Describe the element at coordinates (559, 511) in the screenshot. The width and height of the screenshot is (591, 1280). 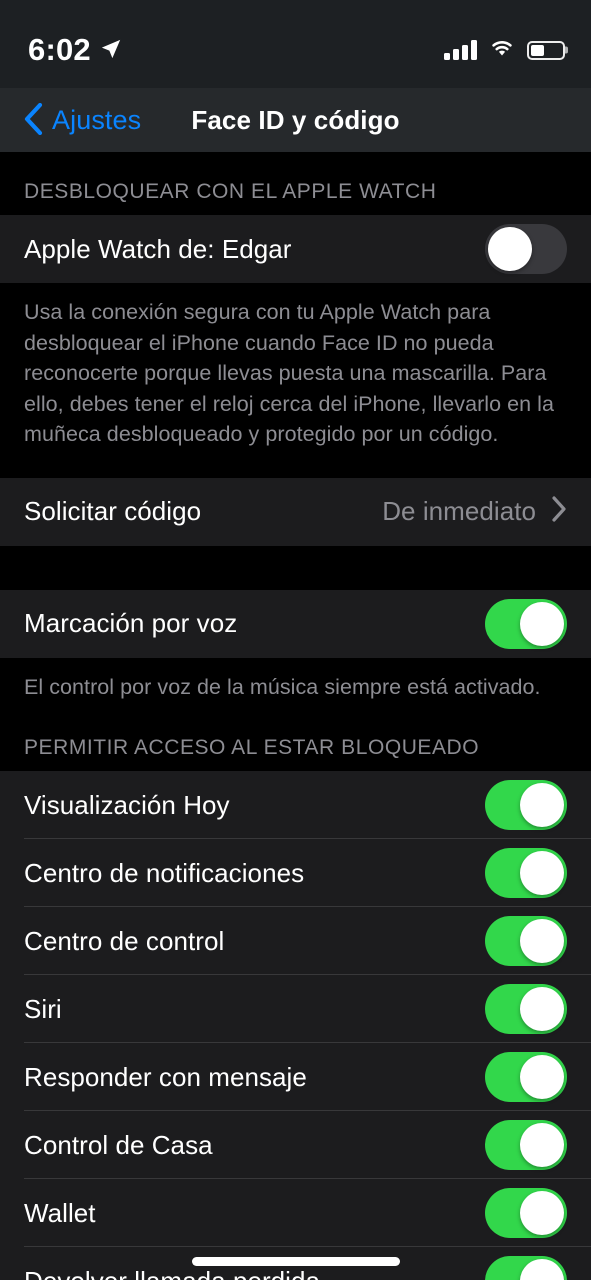
I see `chevron-right-icon` at that location.